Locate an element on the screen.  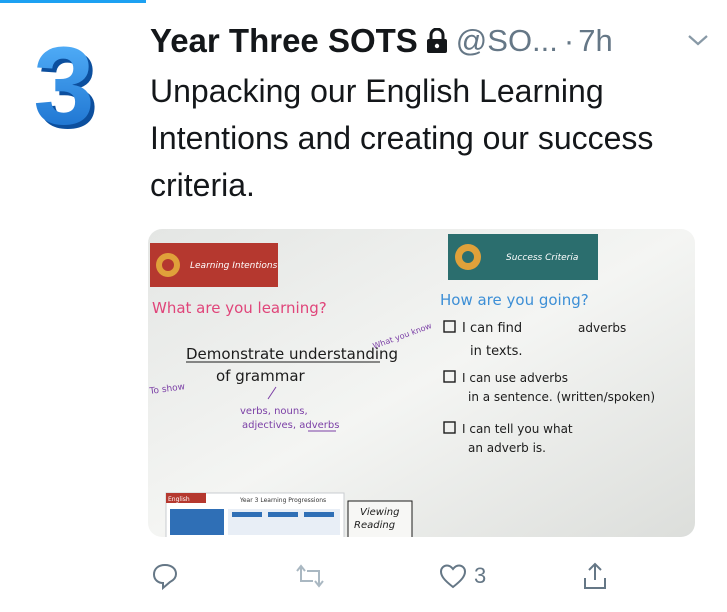
lock-icon is located at coordinates (437, 40).